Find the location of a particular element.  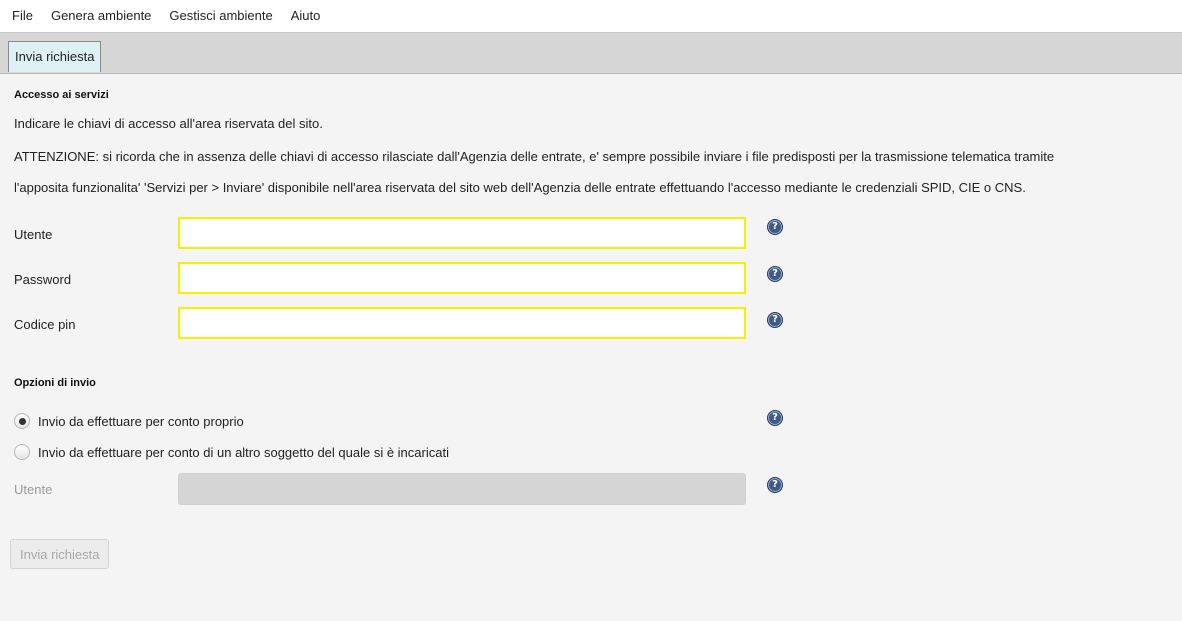

delegate-utente-input is located at coordinates (462, 489).